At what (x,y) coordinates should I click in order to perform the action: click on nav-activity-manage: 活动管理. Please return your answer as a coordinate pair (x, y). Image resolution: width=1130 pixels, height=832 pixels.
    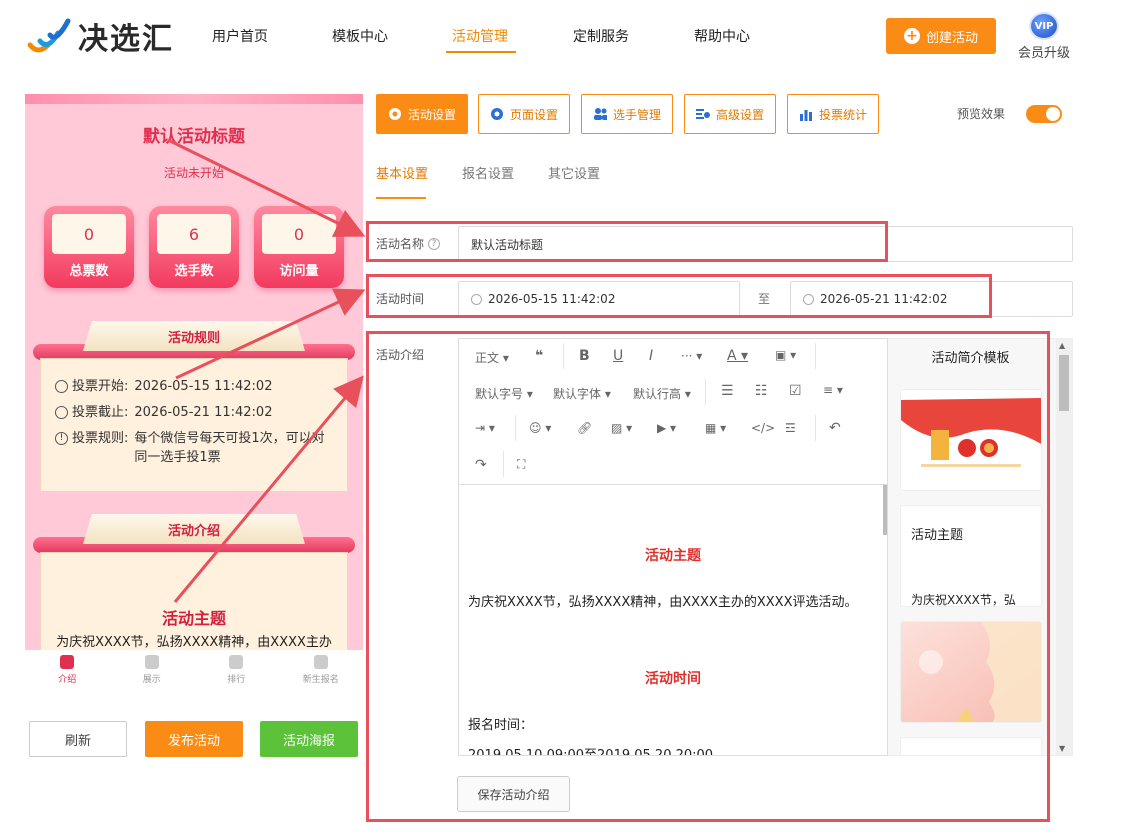
    Looking at the image, I should click on (480, 36).